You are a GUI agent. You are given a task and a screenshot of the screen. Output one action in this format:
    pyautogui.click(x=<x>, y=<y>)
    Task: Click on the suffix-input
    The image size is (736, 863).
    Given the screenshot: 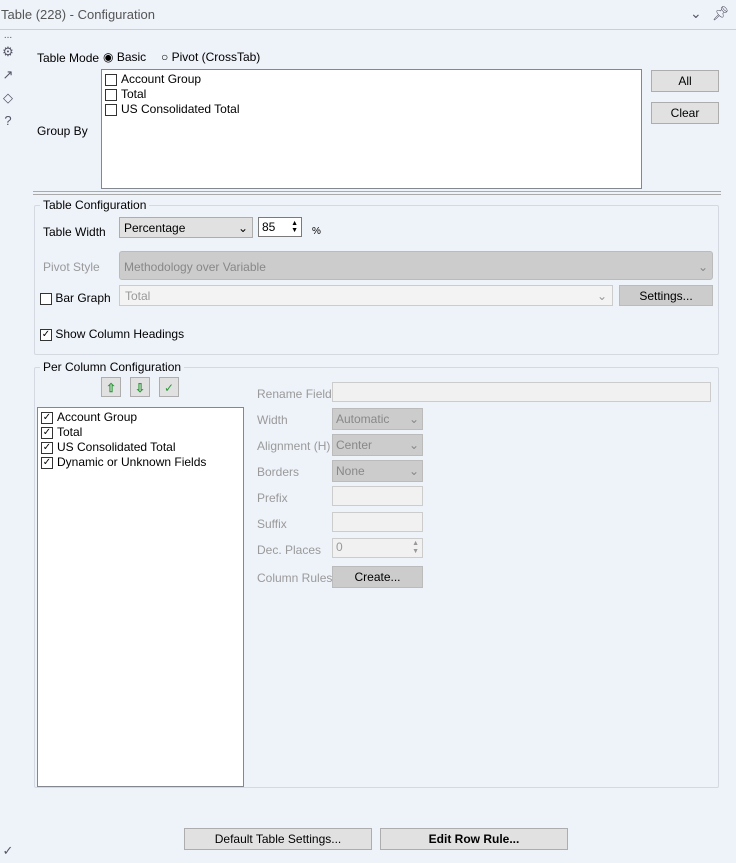 What is the action you would take?
    pyautogui.click(x=377, y=522)
    